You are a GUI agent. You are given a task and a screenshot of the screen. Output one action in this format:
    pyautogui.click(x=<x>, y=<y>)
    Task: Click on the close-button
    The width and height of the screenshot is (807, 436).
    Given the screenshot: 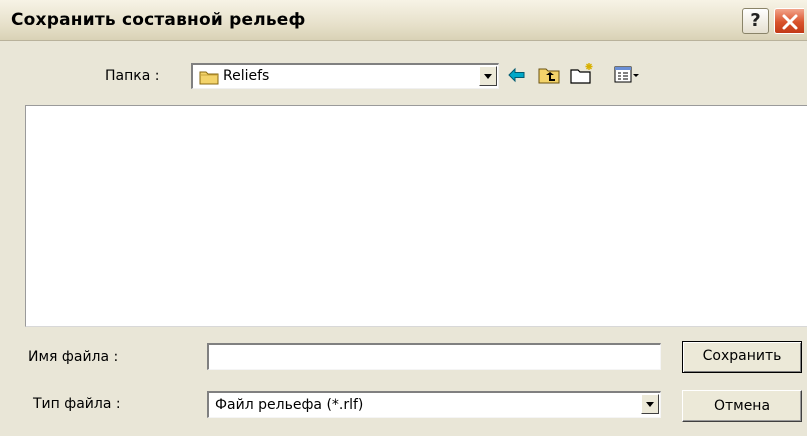 What is the action you would take?
    pyautogui.click(x=789, y=21)
    